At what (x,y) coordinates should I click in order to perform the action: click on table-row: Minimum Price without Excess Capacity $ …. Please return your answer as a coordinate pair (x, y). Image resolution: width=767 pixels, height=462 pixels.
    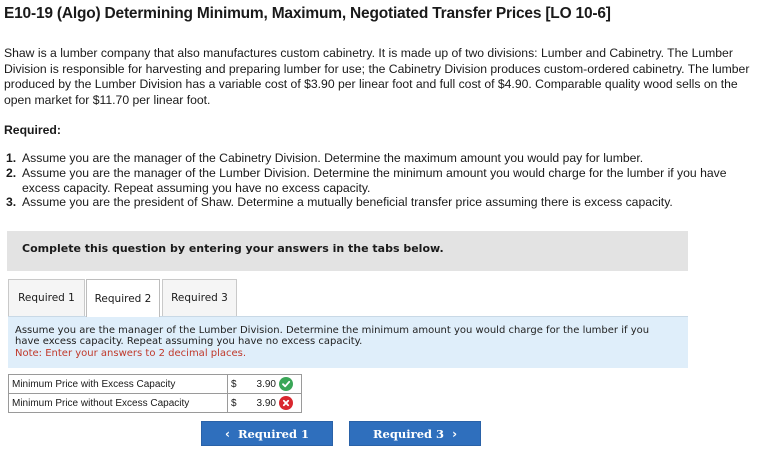
    Looking at the image, I should click on (155, 403).